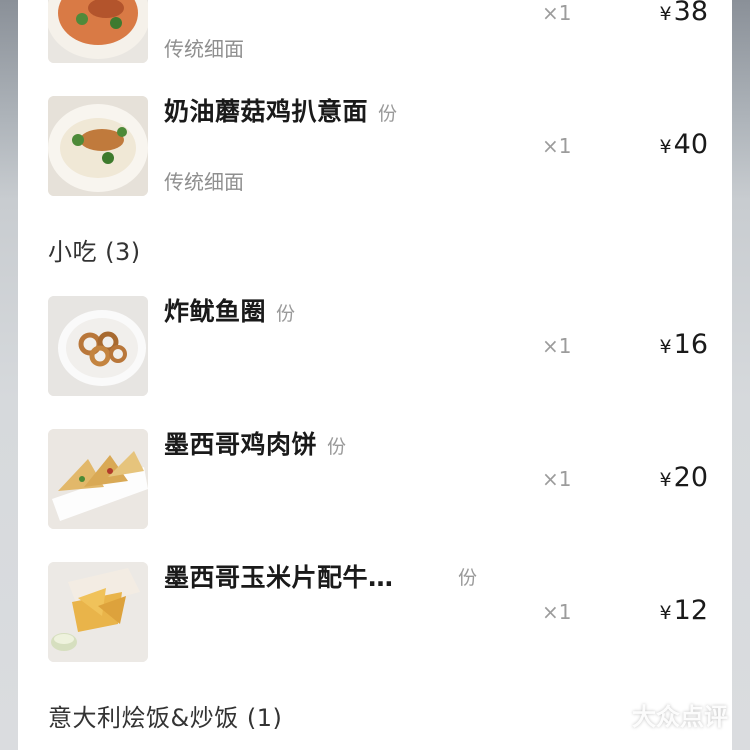 This screenshot has width=750, height=750. Describe the element at coordinates (690, 610) in the screenshot. I see `price-value: 12` at that location.